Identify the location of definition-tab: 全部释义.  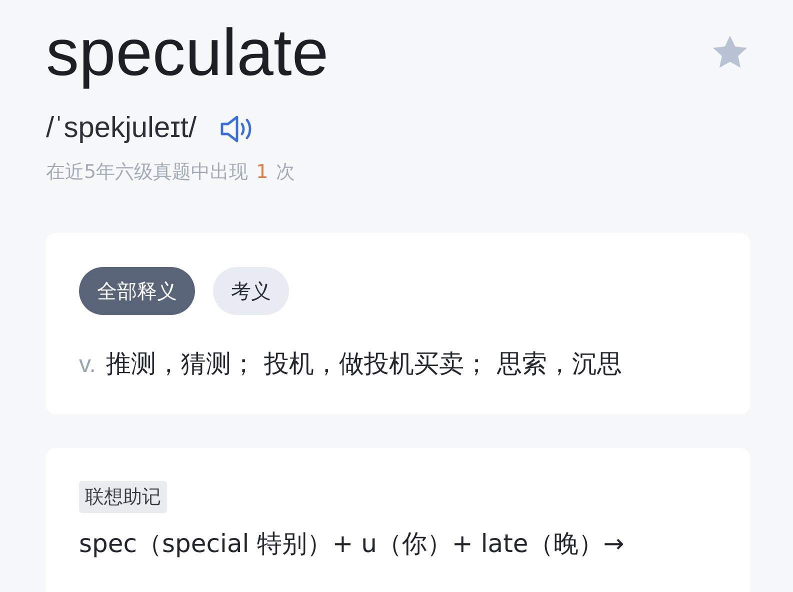
(137, 291).